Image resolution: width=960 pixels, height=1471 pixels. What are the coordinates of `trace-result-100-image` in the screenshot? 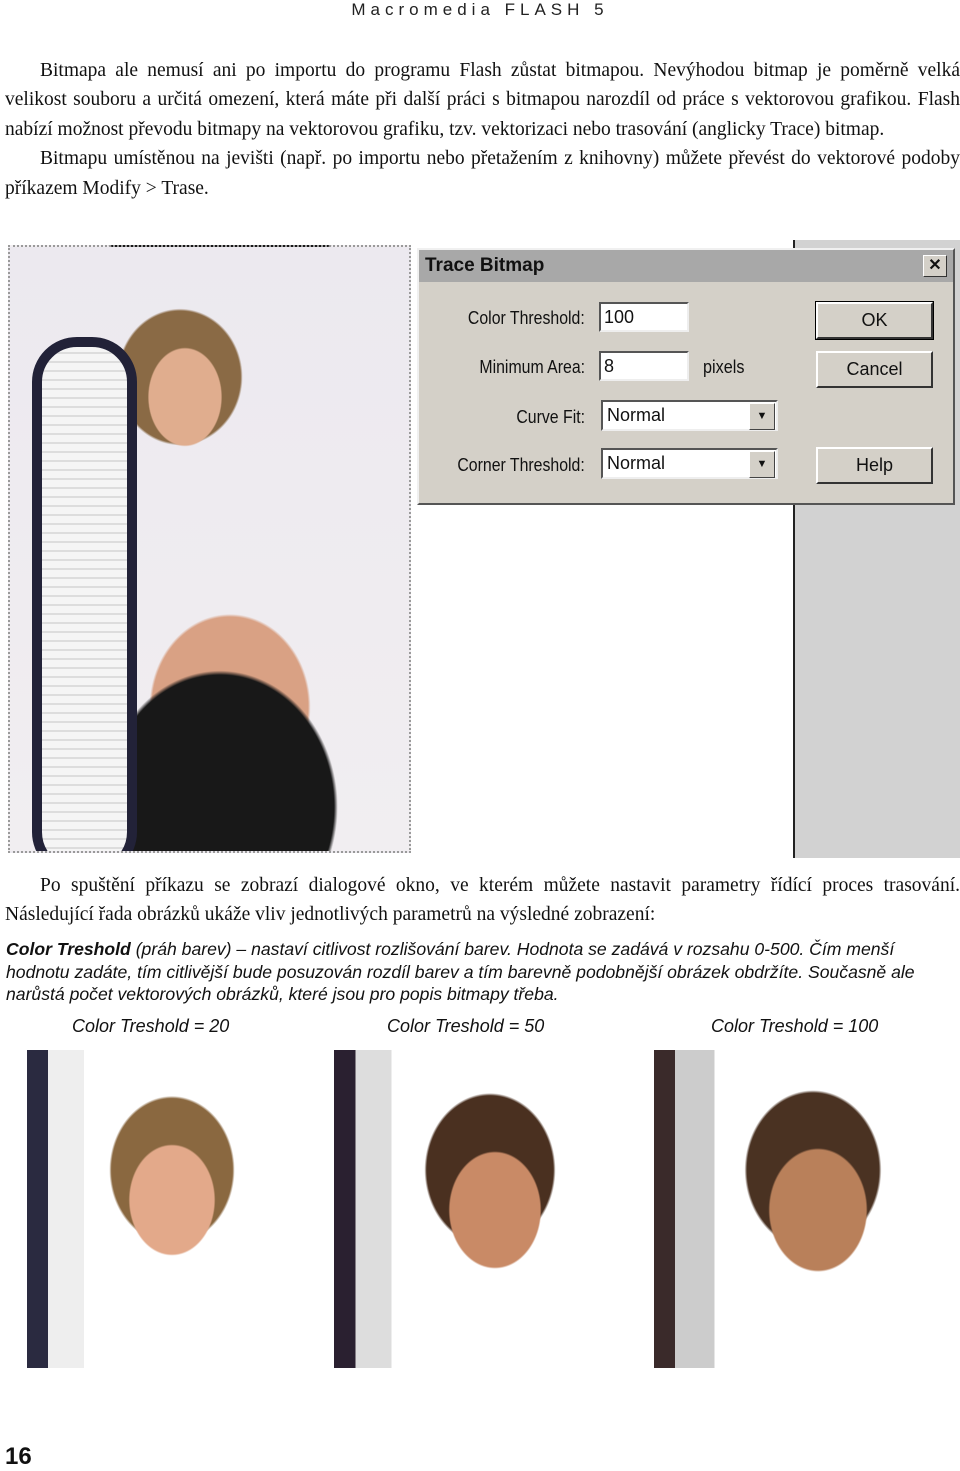 It's located at (799, 1209).